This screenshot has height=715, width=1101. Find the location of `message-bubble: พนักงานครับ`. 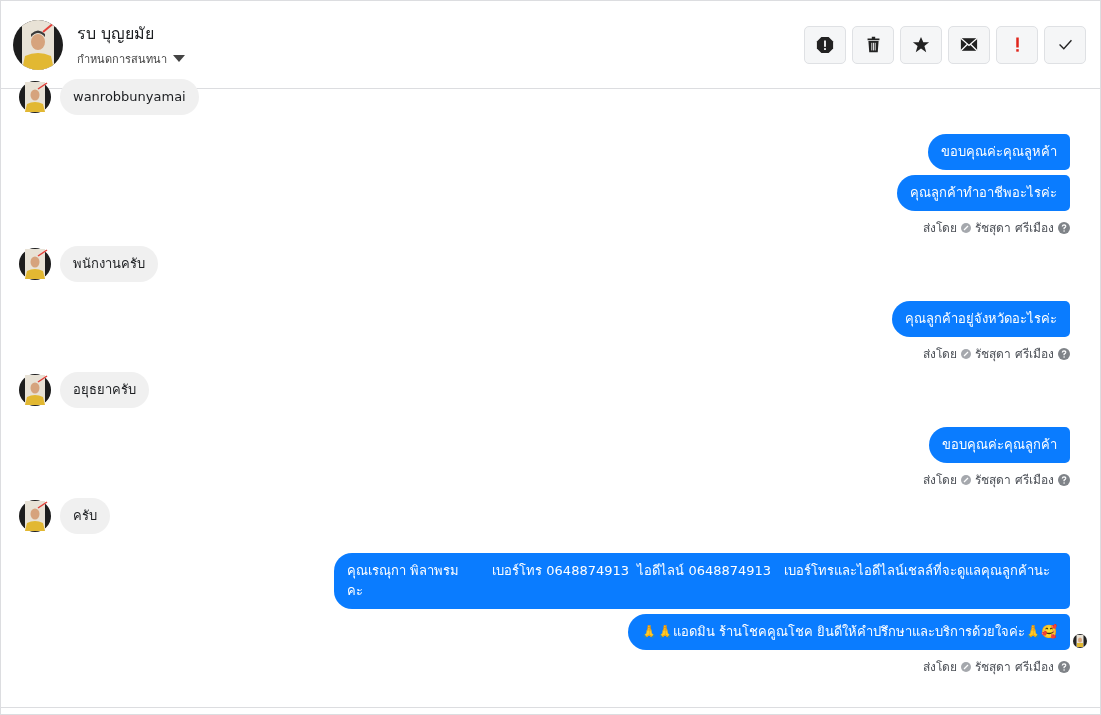

message-bubble: พนักงานครับ is located at coordinates (109, 264).